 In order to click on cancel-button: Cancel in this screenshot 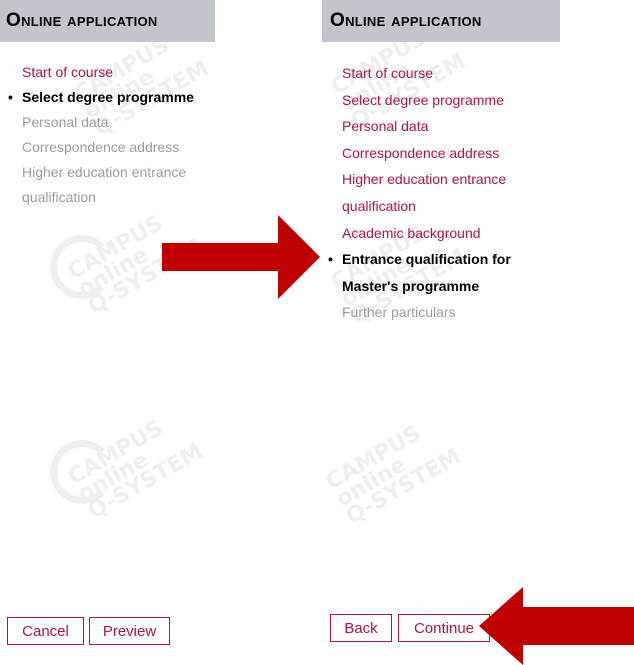, I will do `click(45, 631)`.